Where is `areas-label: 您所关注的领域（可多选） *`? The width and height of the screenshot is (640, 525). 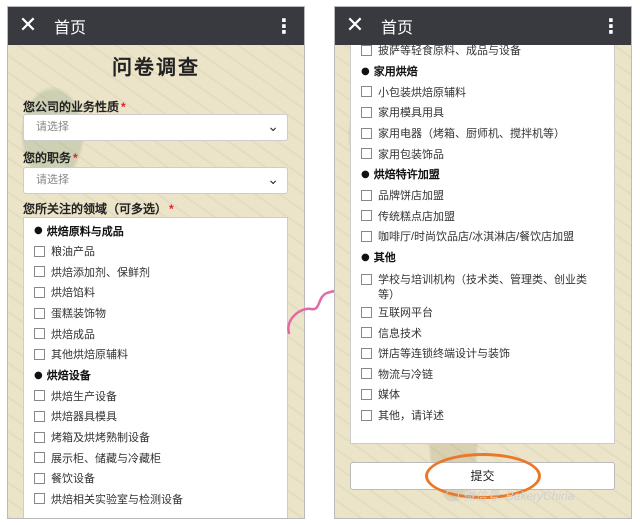 areas-label: 您所关注的领域（可多选） * is located at coordinates (98, 208).